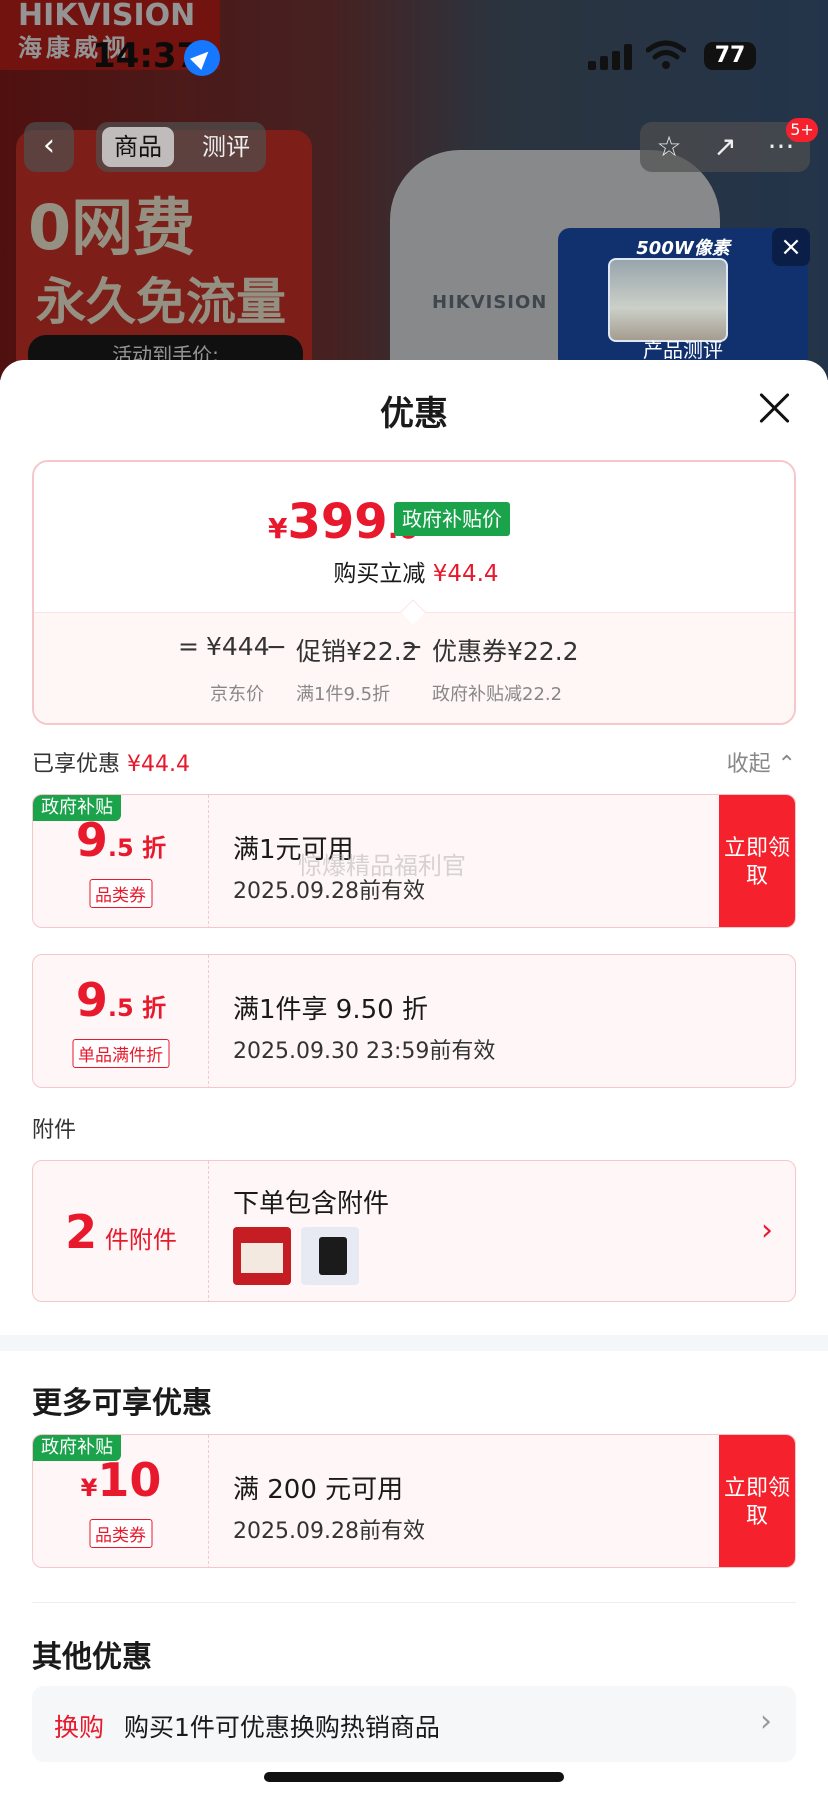 Image resolution: width=828 pixels, height=1795 pixels. Describe the element at coordinates (452, 519) in the screenshot. I see `gov-subsidy-tag: 政府补贴价` at that location.